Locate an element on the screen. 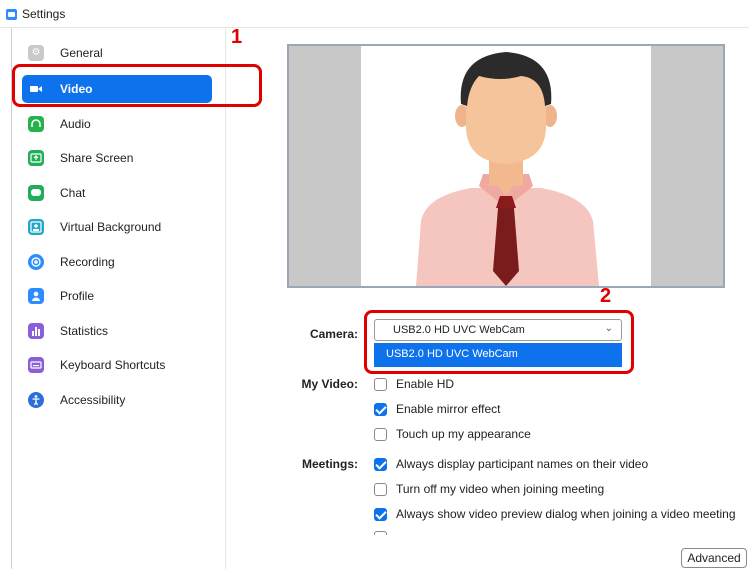 This screenshot has height=569, width=749. sidebar-item-label: General is located at coordinates (81, 53).